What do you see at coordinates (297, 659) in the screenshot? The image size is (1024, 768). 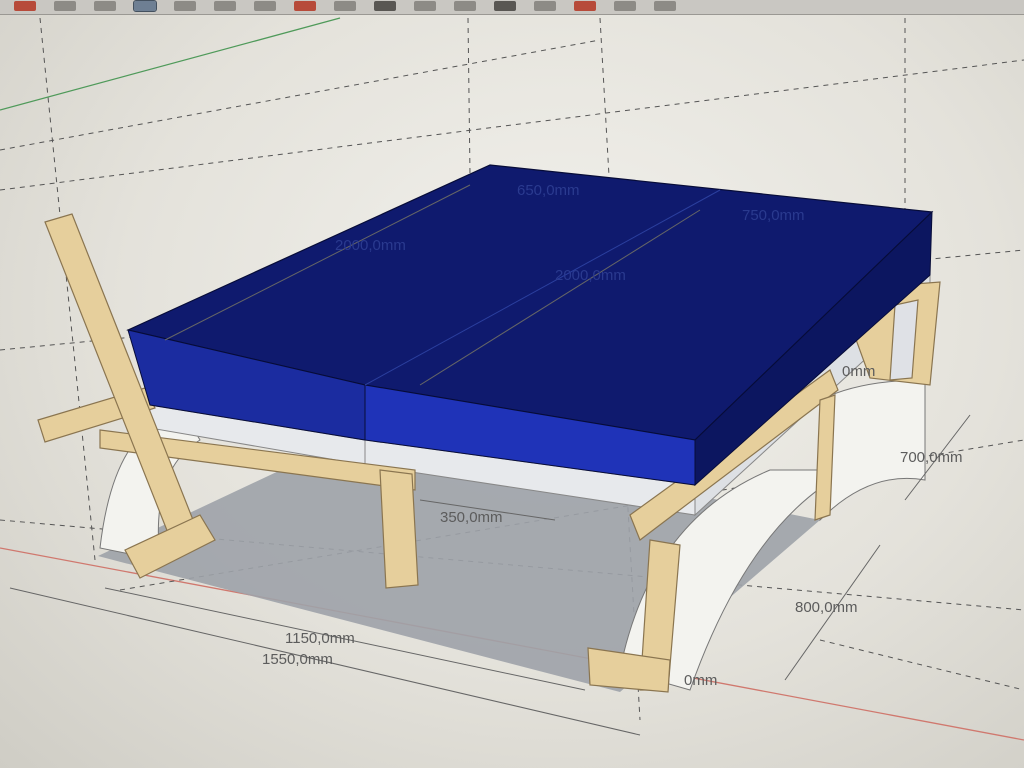 I see `dim-base-outer: 1550,0mm` at bounding box center [297, 659].